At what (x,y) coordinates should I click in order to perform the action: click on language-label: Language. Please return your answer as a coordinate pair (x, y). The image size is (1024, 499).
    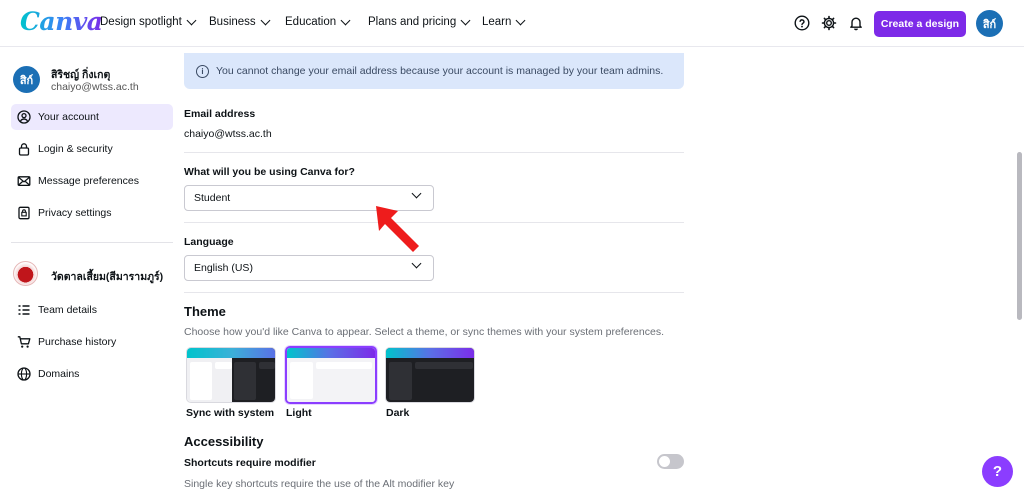
    Looking at the image, I should click on (209, 242).